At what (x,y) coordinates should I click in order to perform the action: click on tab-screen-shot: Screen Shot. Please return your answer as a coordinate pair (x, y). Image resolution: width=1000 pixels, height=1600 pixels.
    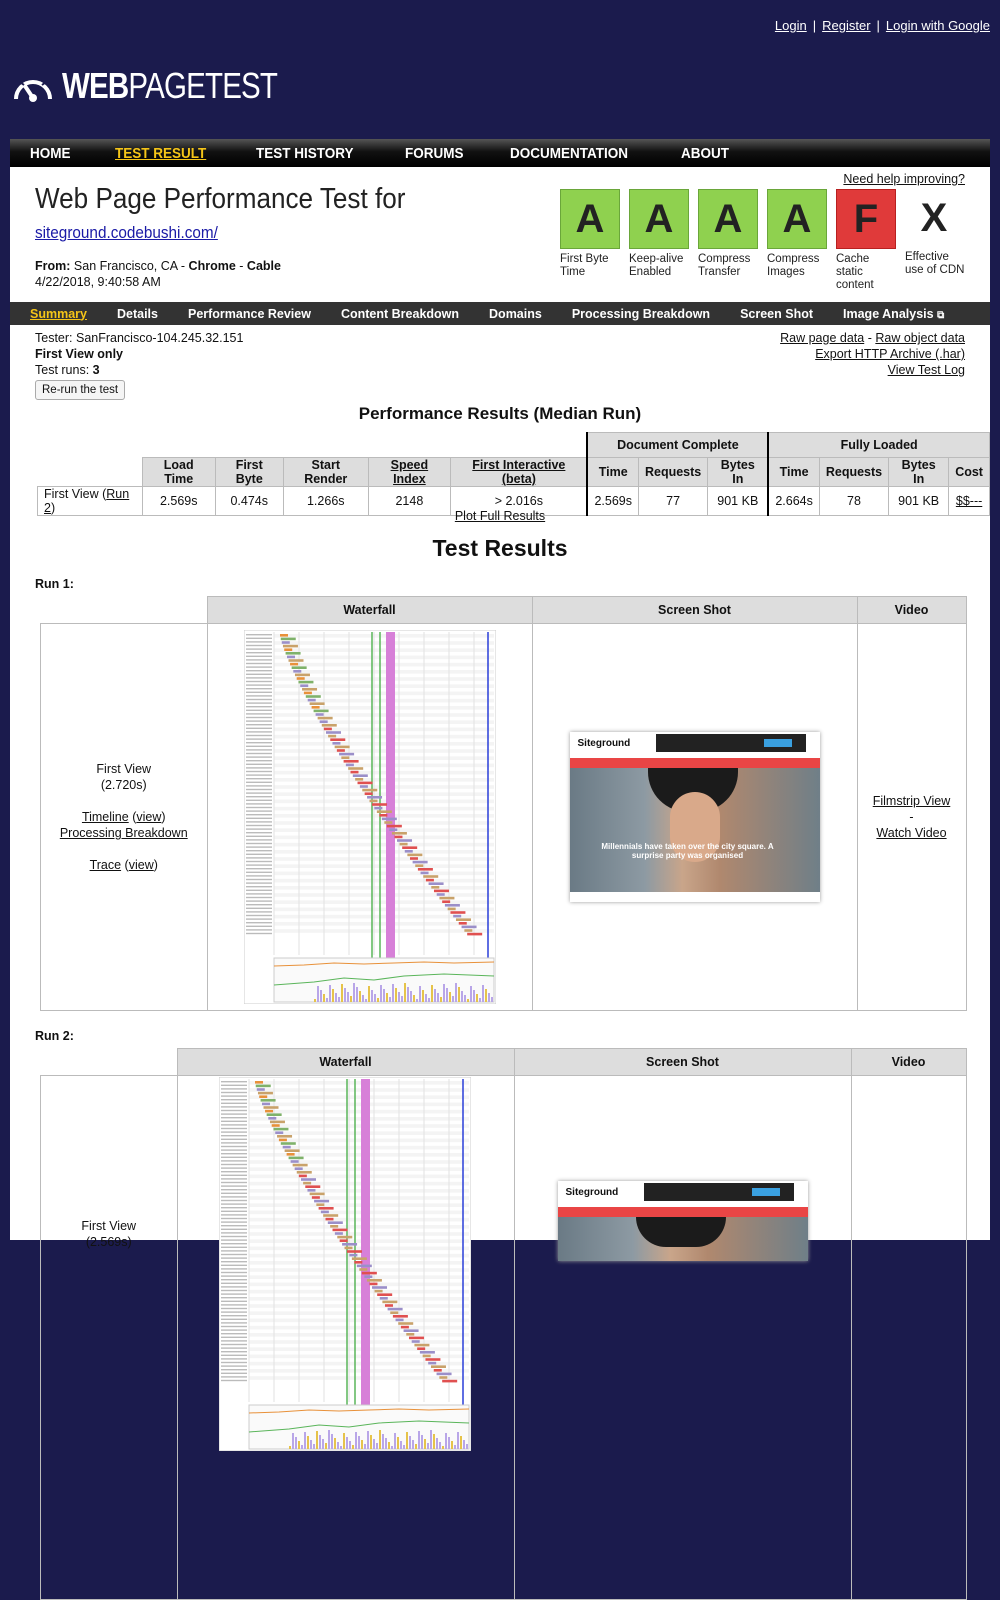
    Looking at the image, I should click on (776, 314).